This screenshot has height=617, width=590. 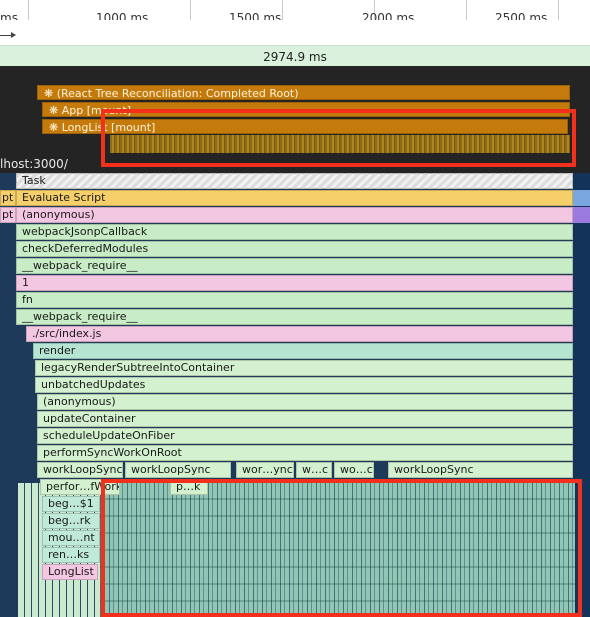 I want to click on flame-webpack-require: __webpack_require__, so click(x=294, y=266).